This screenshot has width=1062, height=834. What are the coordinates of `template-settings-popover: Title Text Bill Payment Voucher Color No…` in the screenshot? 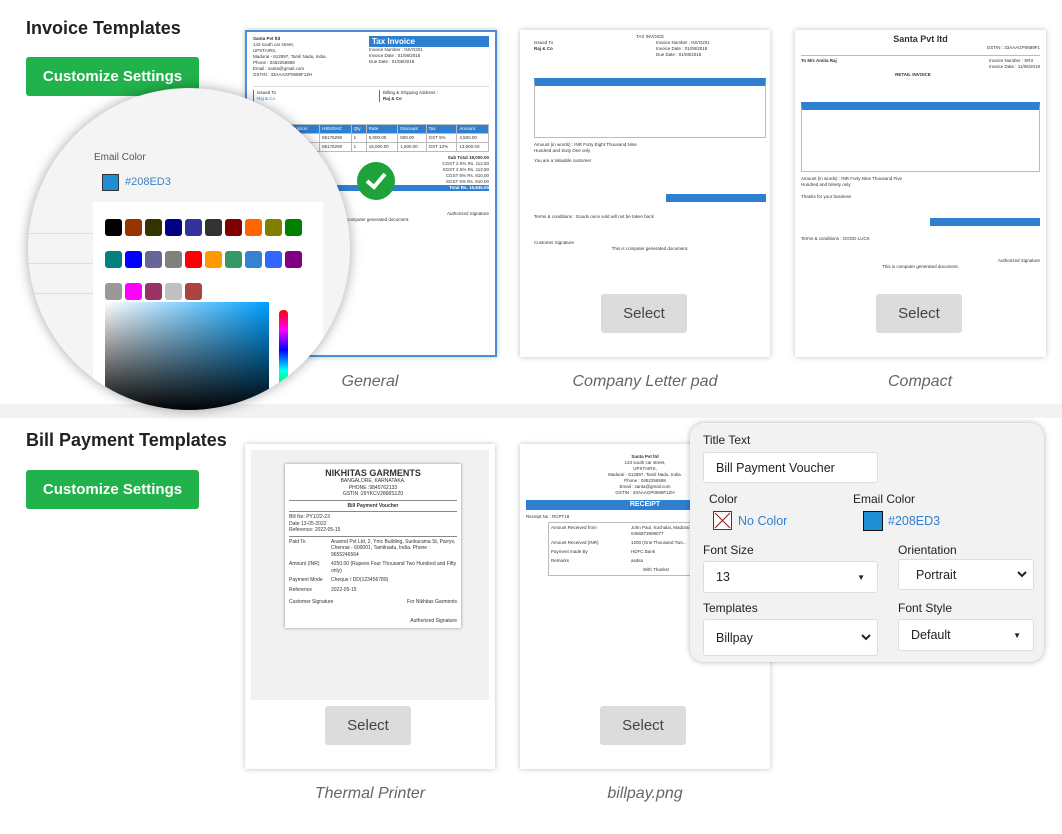 It's located at (867, 542).